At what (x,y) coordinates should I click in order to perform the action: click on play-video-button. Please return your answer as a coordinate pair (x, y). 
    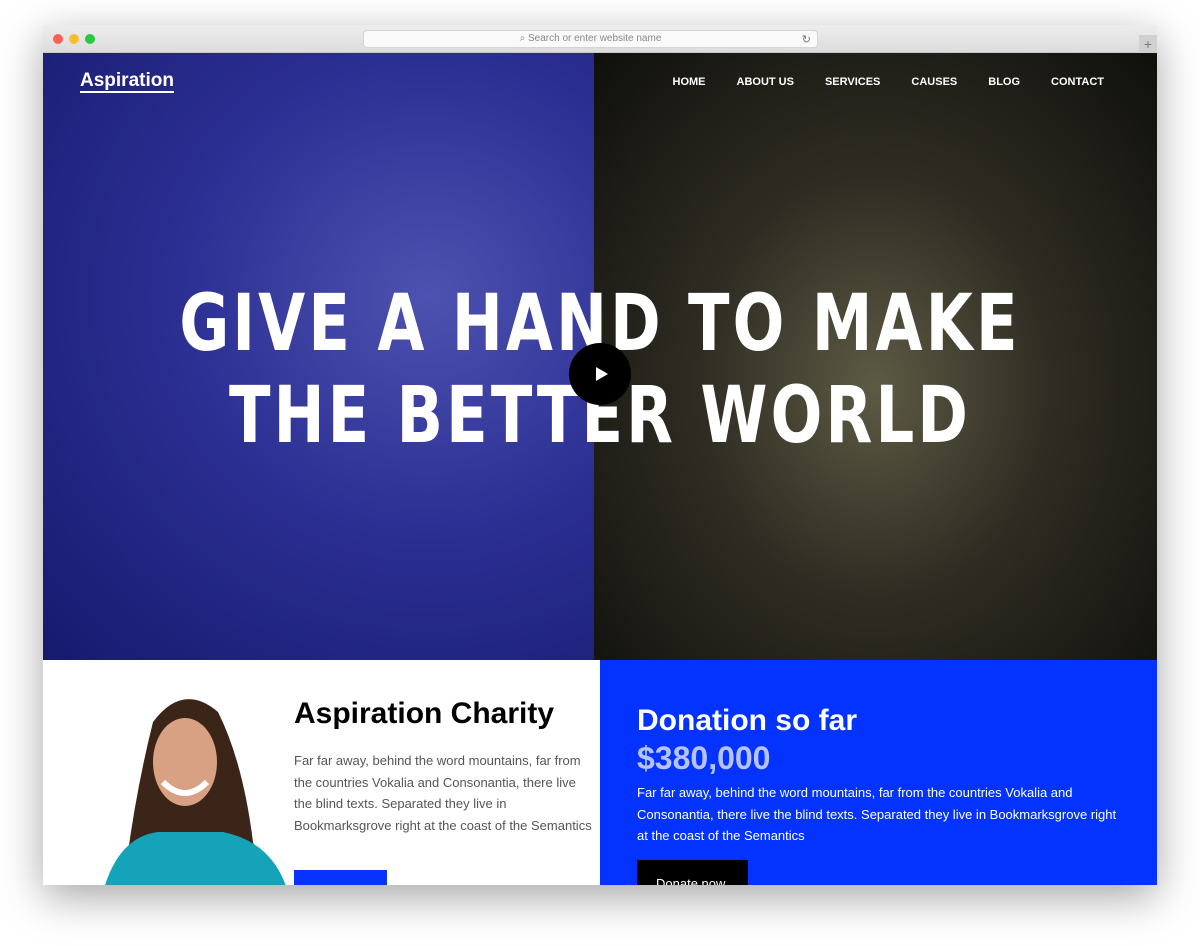
    Looking at the image, I should click on (600, 374).